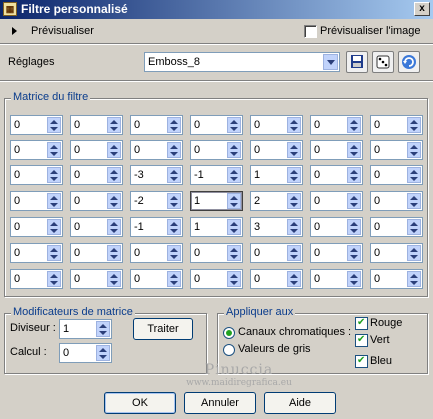  I want to click on matrix-cell-r5-c6: 0, so click(336, 227).